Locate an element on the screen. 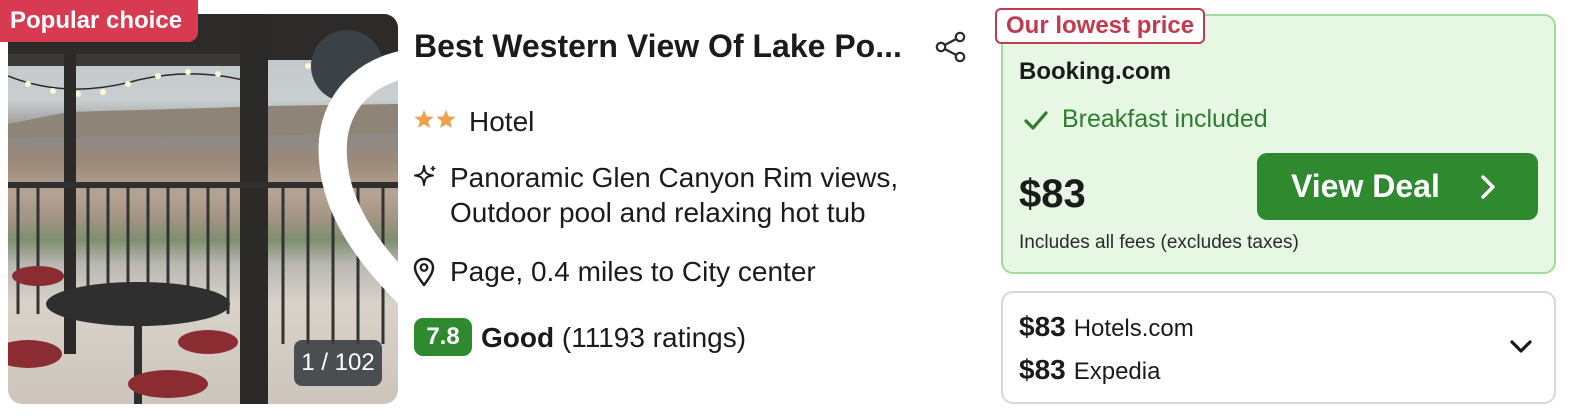  breakfast-perk: Breakfast included is located at coordinates (1165, 119).